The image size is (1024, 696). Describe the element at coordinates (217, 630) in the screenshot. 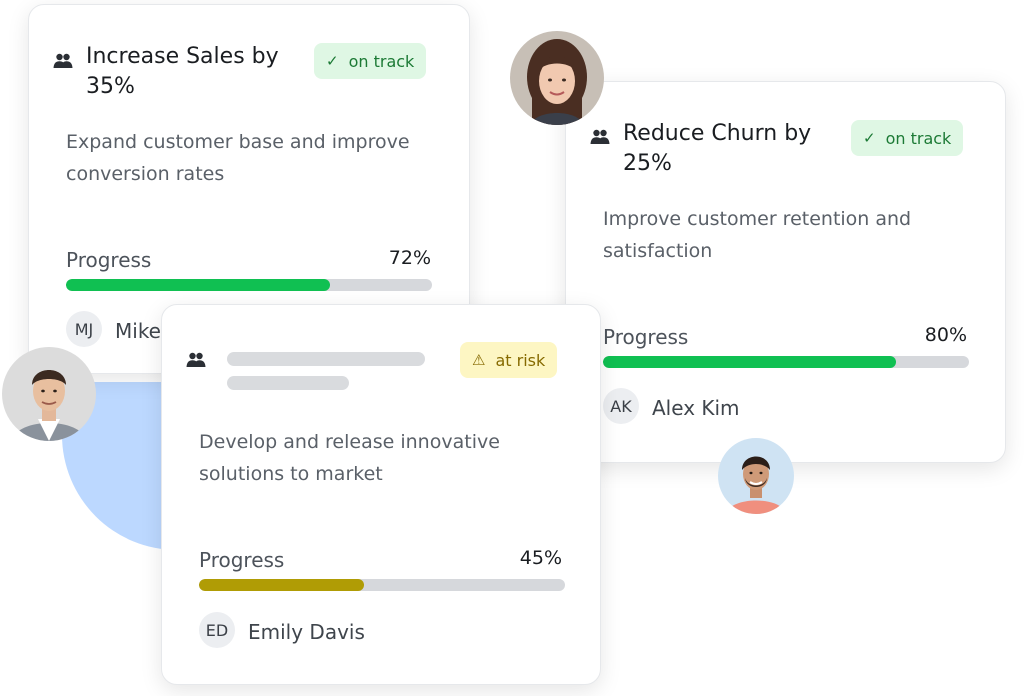

I see `avatar-initials: ED` at that location.